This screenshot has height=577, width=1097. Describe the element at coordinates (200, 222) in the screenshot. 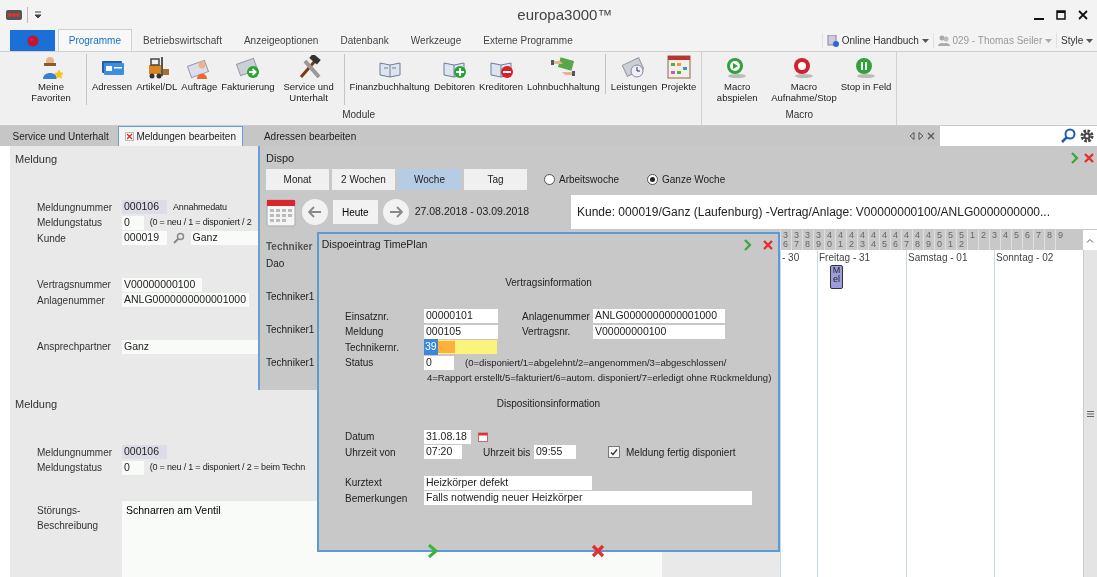

I see `hint-text: (0 = neu / 1 = disponiert / 2` at that location.